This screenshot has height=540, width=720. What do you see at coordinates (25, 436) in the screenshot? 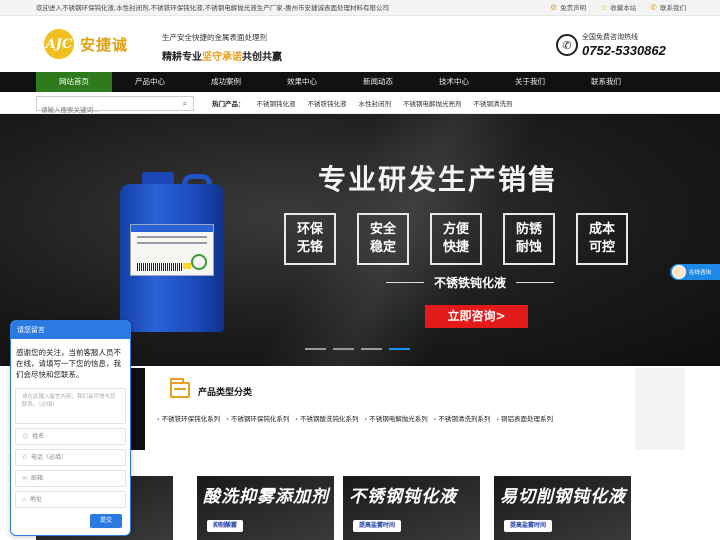
I see `user-icon: ☺` at bounding box center [25, 436].